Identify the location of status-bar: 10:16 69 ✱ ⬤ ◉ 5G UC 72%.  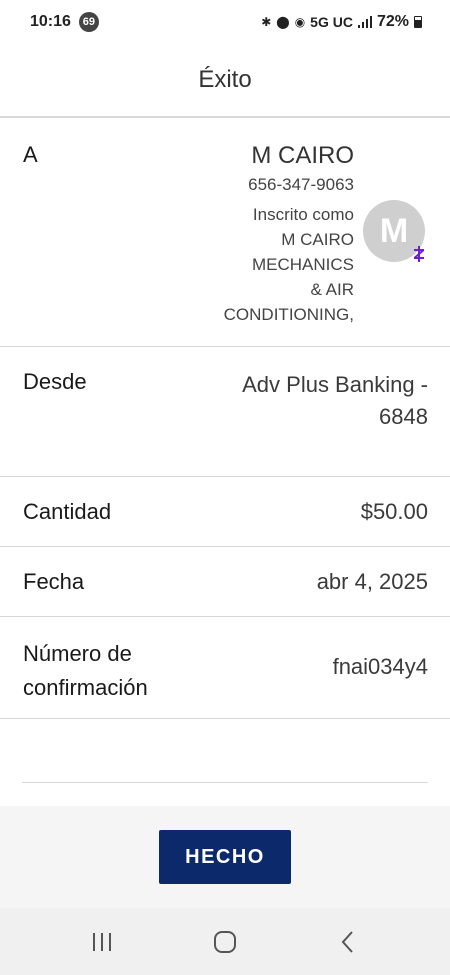
(225, 22).